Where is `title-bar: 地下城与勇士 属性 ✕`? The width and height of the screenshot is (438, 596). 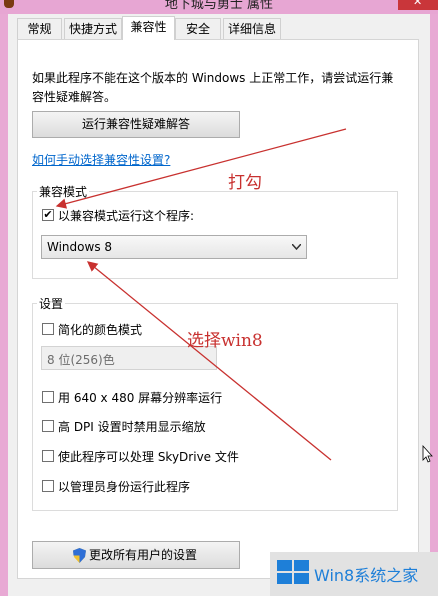 title-bar: 地下城与勇士 属性 ✕ is located at coordinates (219, 7).